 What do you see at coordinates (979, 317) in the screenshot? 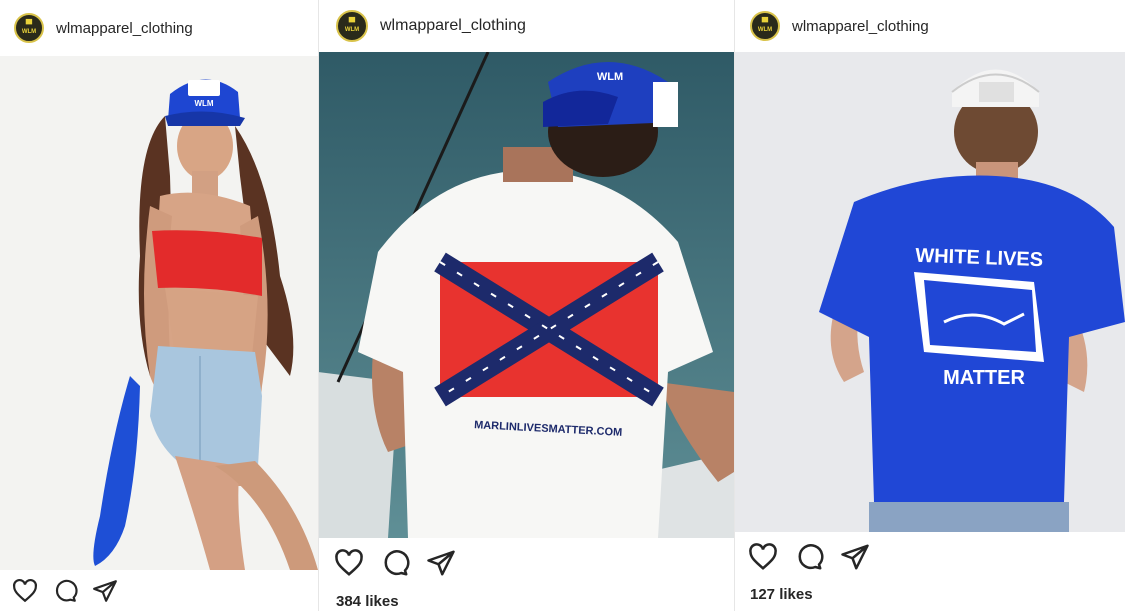
I see `marlin-flag-graphic` at bounding box center [979, 317].